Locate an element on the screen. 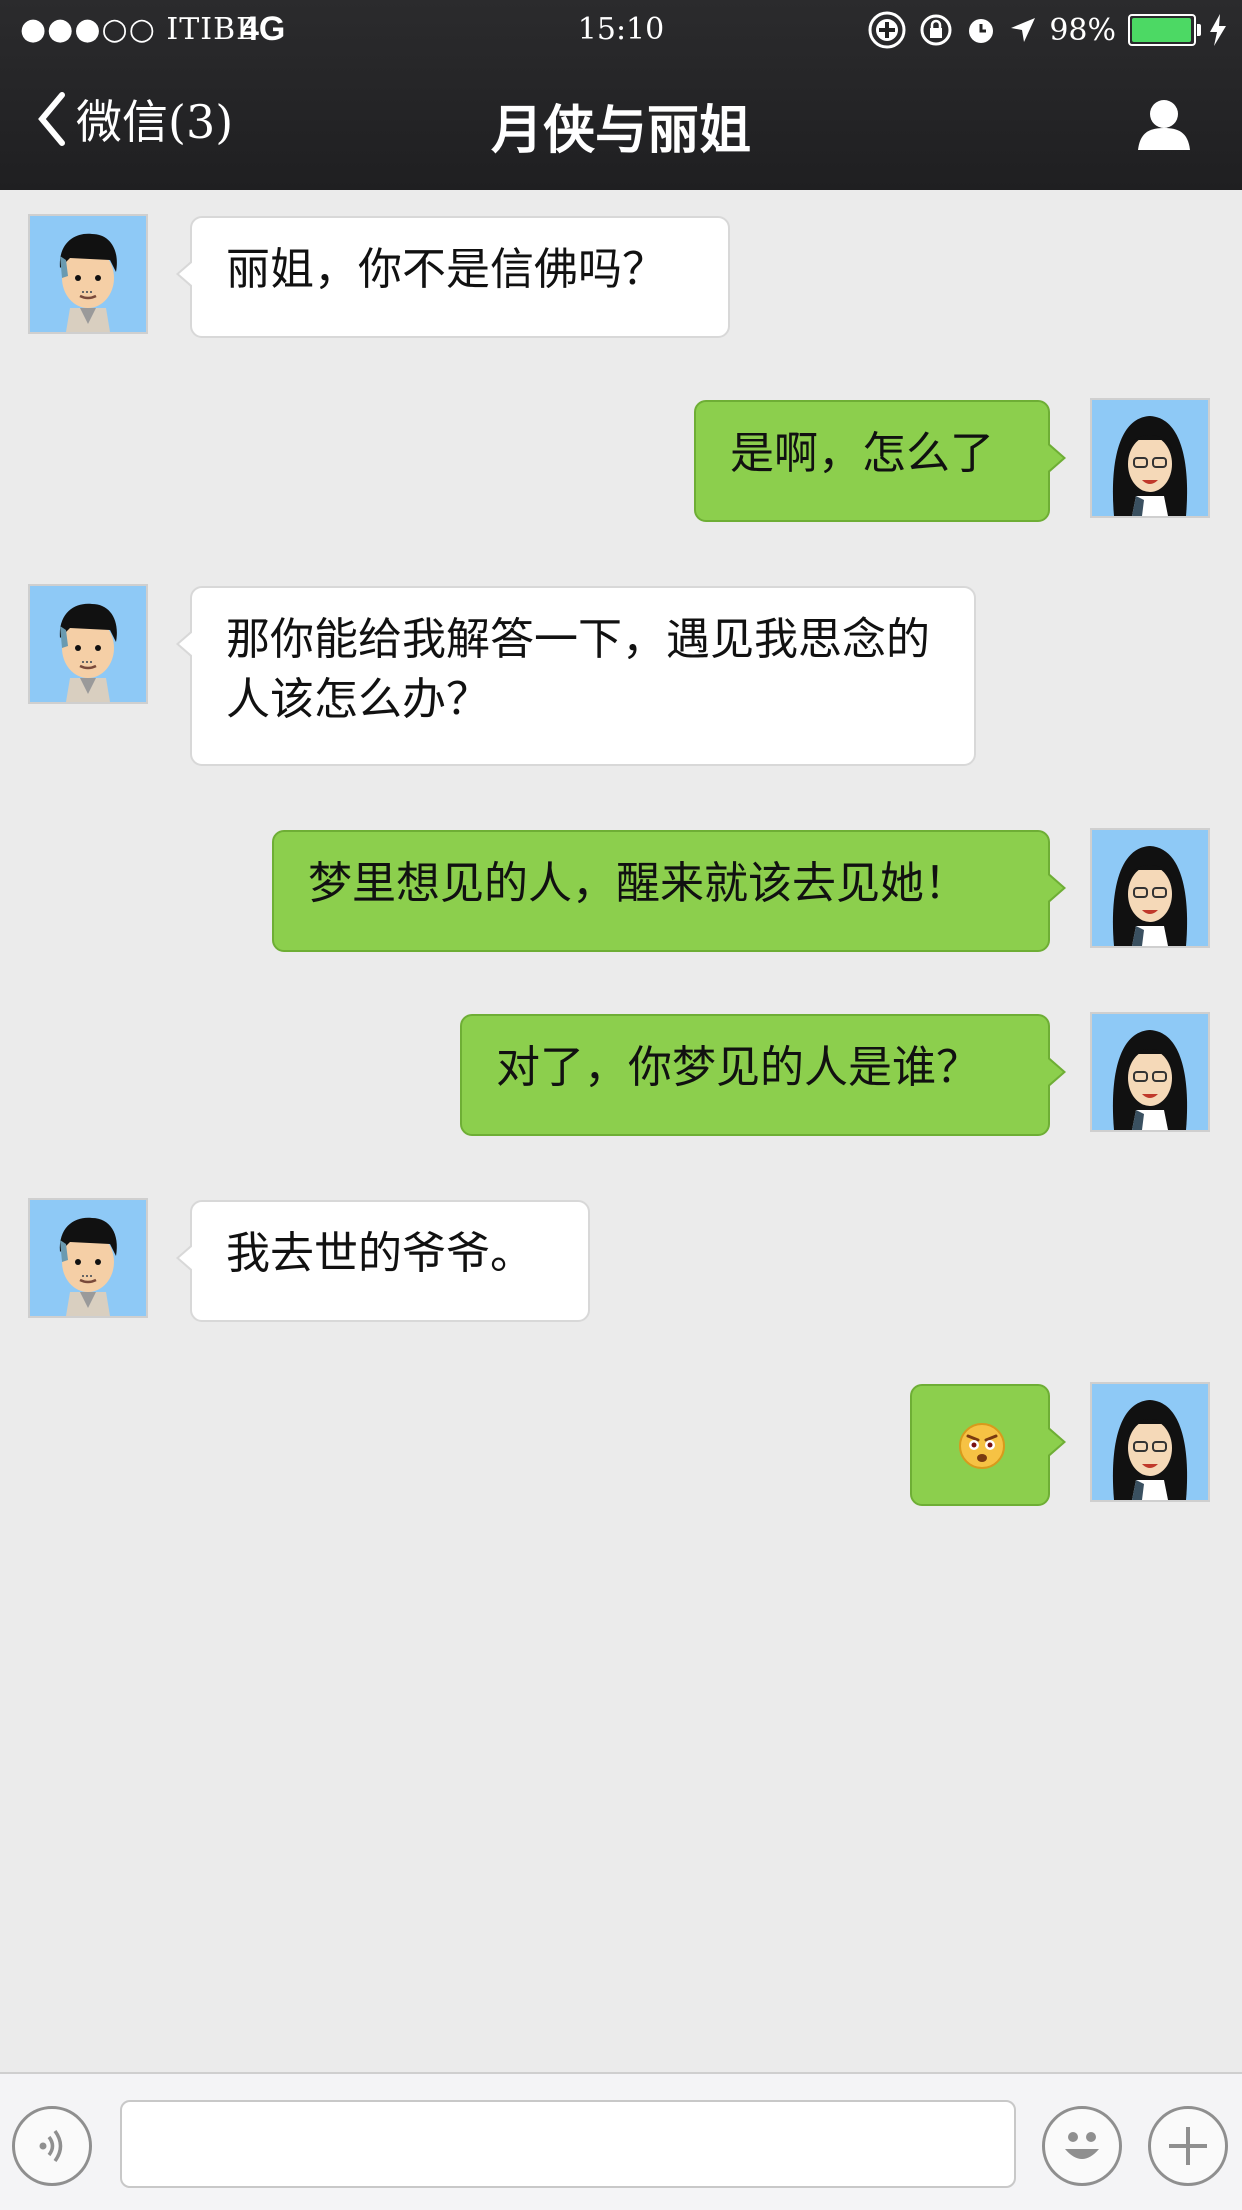 This screenshot has height=2210, width=1242. surprised-face-emoji-icon is located at coordinates (982, 1446).